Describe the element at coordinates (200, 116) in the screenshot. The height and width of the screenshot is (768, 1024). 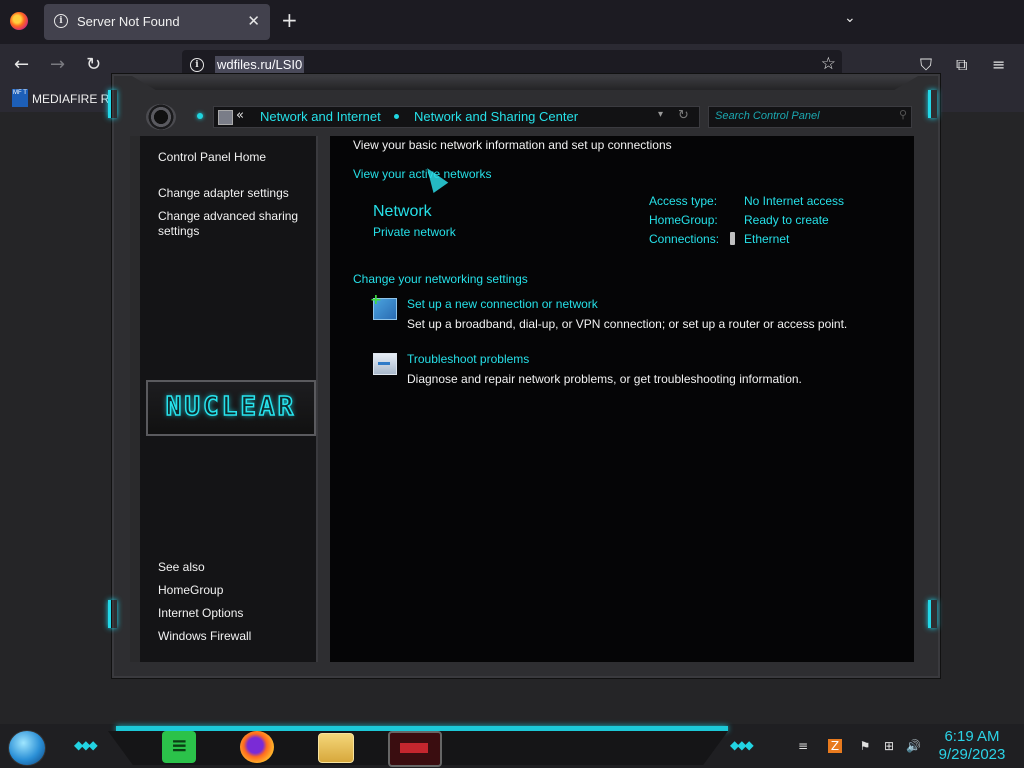
I see `nav-dot-icon` at that location.